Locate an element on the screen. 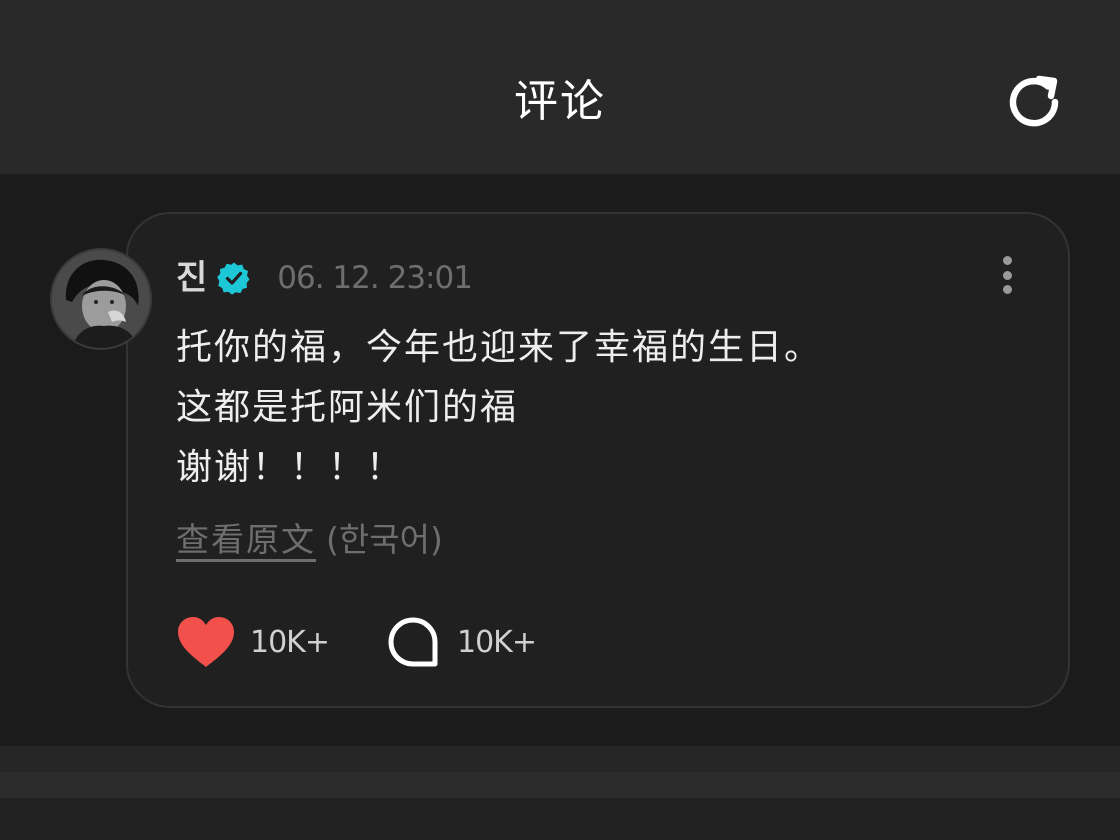  reply-button: 10K+ is located at coordinates (462, 642).